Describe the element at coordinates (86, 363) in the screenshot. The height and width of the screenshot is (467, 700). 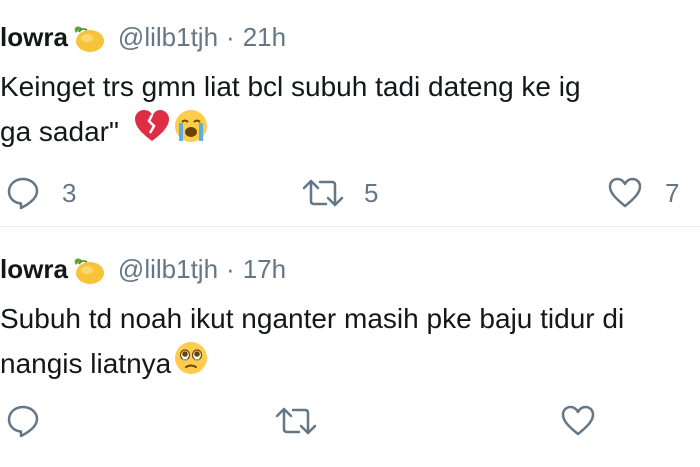
I see `tweet-text-fragment: nangis liatnya` at that location.